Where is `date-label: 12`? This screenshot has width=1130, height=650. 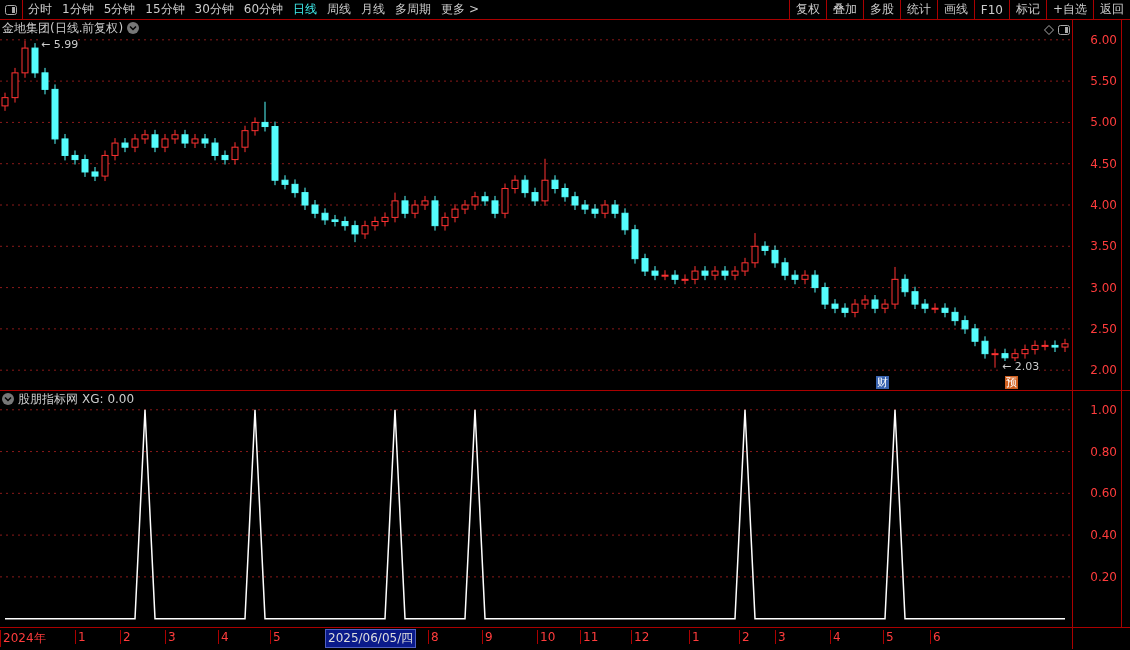
date-label: 12 is located at coordinates (640, 637).